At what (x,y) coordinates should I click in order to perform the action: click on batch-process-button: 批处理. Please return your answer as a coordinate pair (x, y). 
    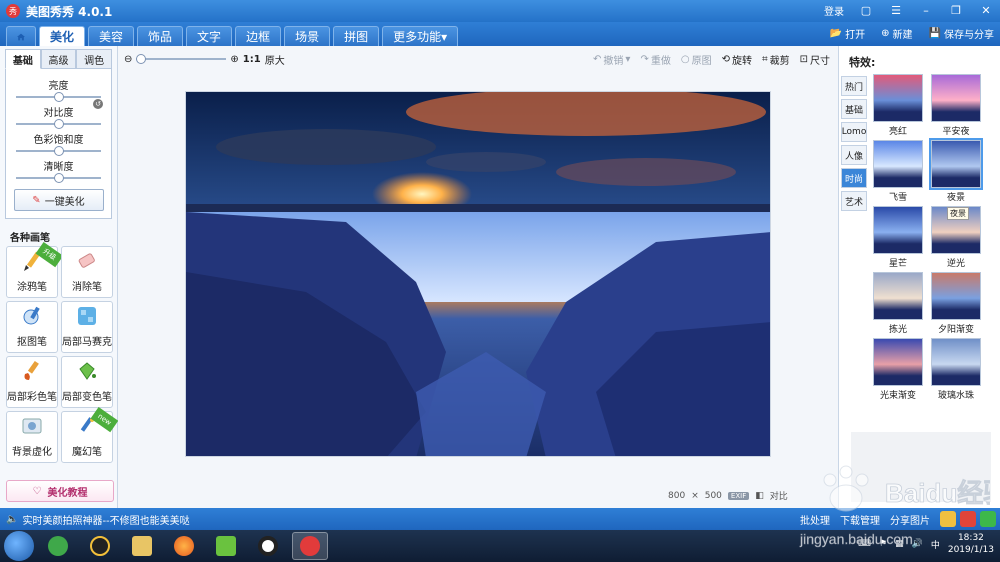
    Looking at the image, I should click on (815, 519).